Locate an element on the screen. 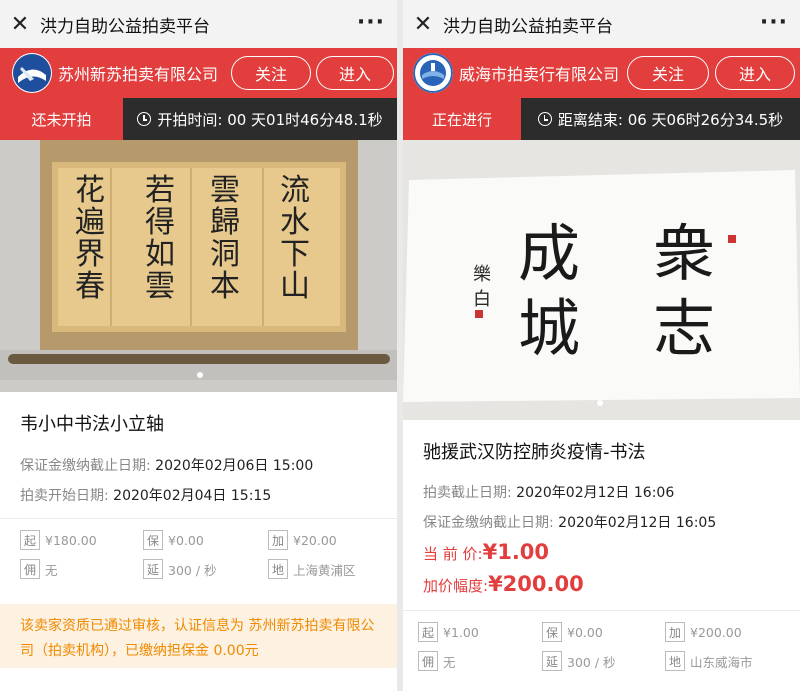  deposit-deadline: 保证金缴纳截止日期: 2020年02月06日 15:00 is located at coordinates (166, 465).